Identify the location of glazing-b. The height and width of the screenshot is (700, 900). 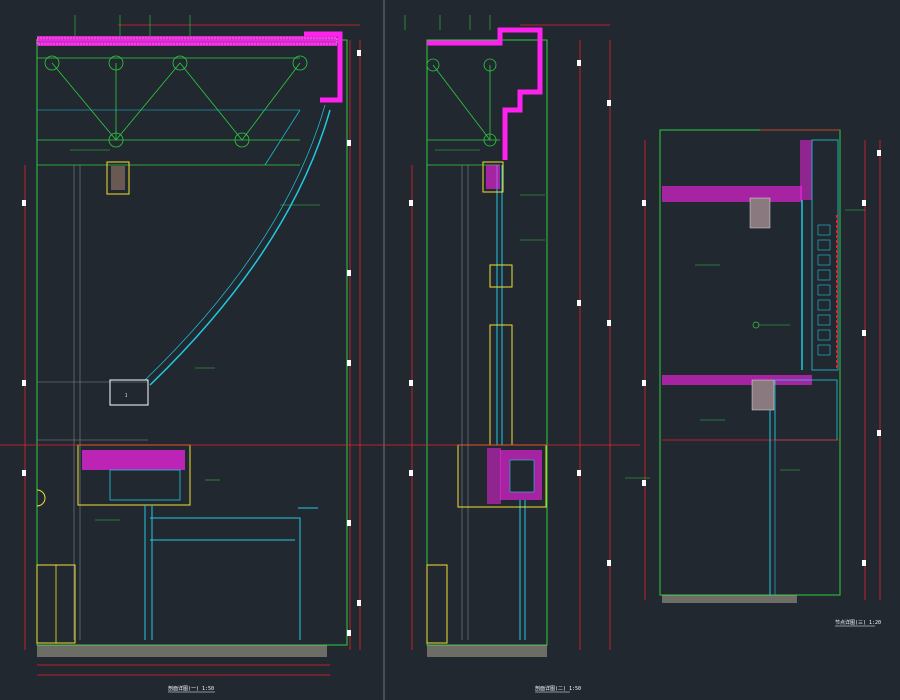
(511, 402).